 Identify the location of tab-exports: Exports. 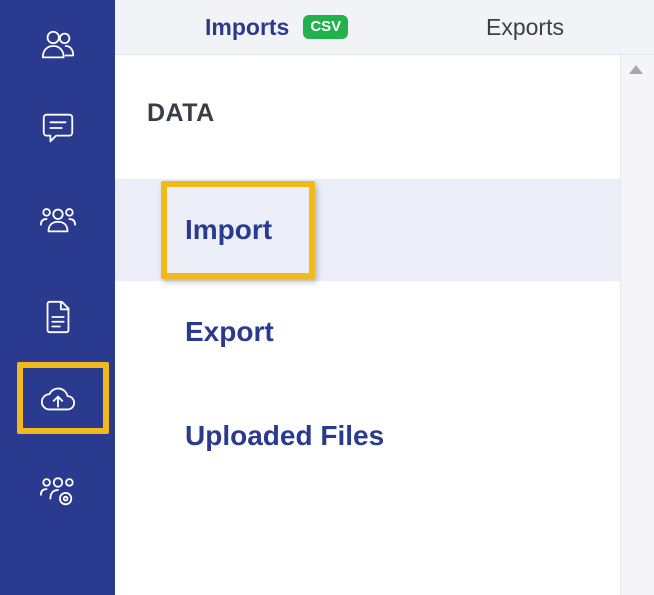
(525, 27).